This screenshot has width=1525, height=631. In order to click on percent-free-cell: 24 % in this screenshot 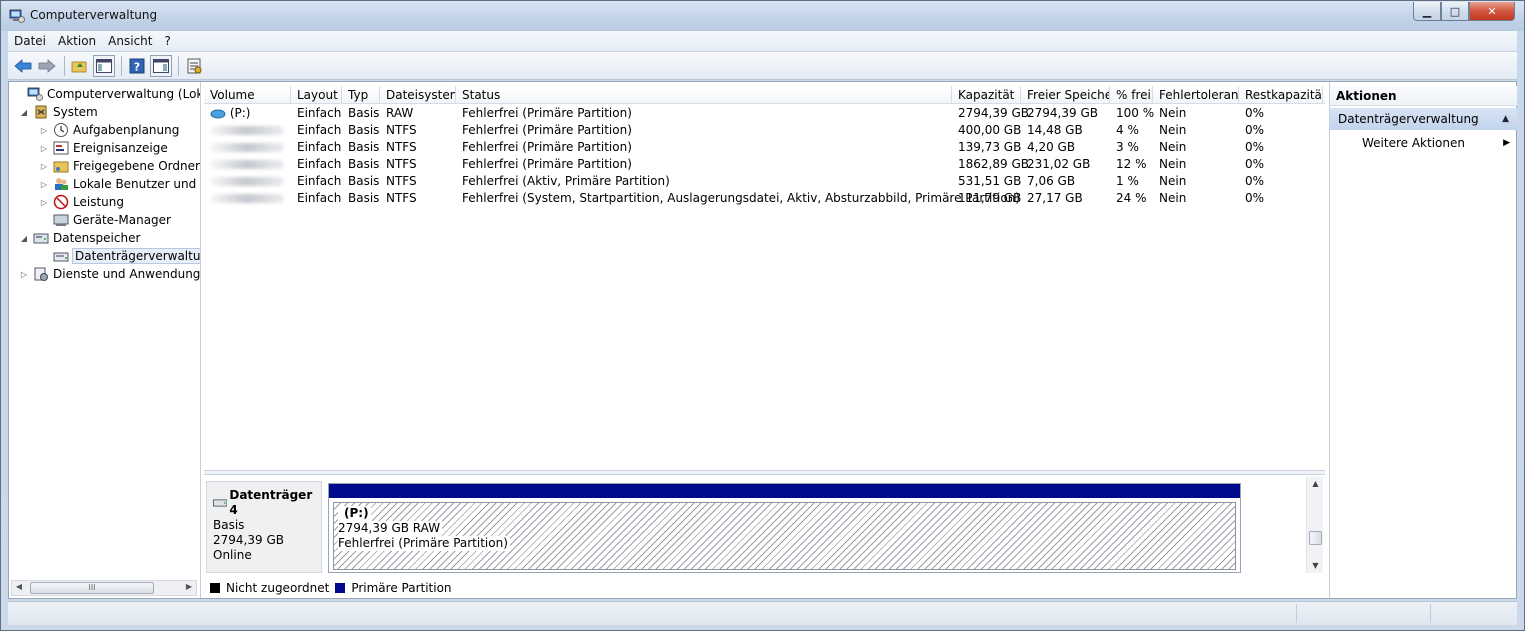, I will do `click(1131, 198)`.